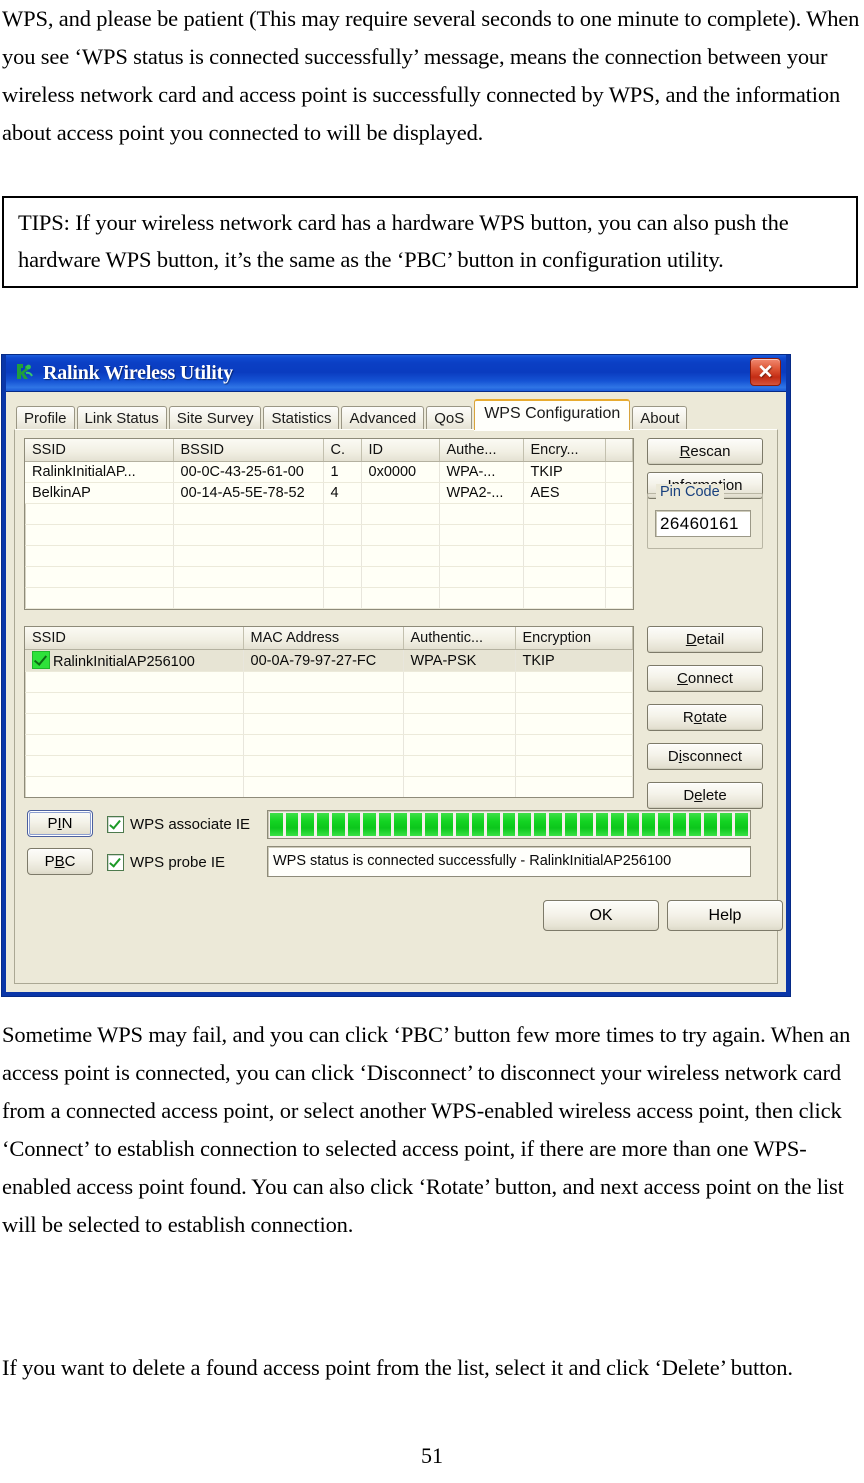  What do you see at coordinates (688, 717) in the screenshot?
I see `rotate-label-pre: R` at bounding box center [688, 717].